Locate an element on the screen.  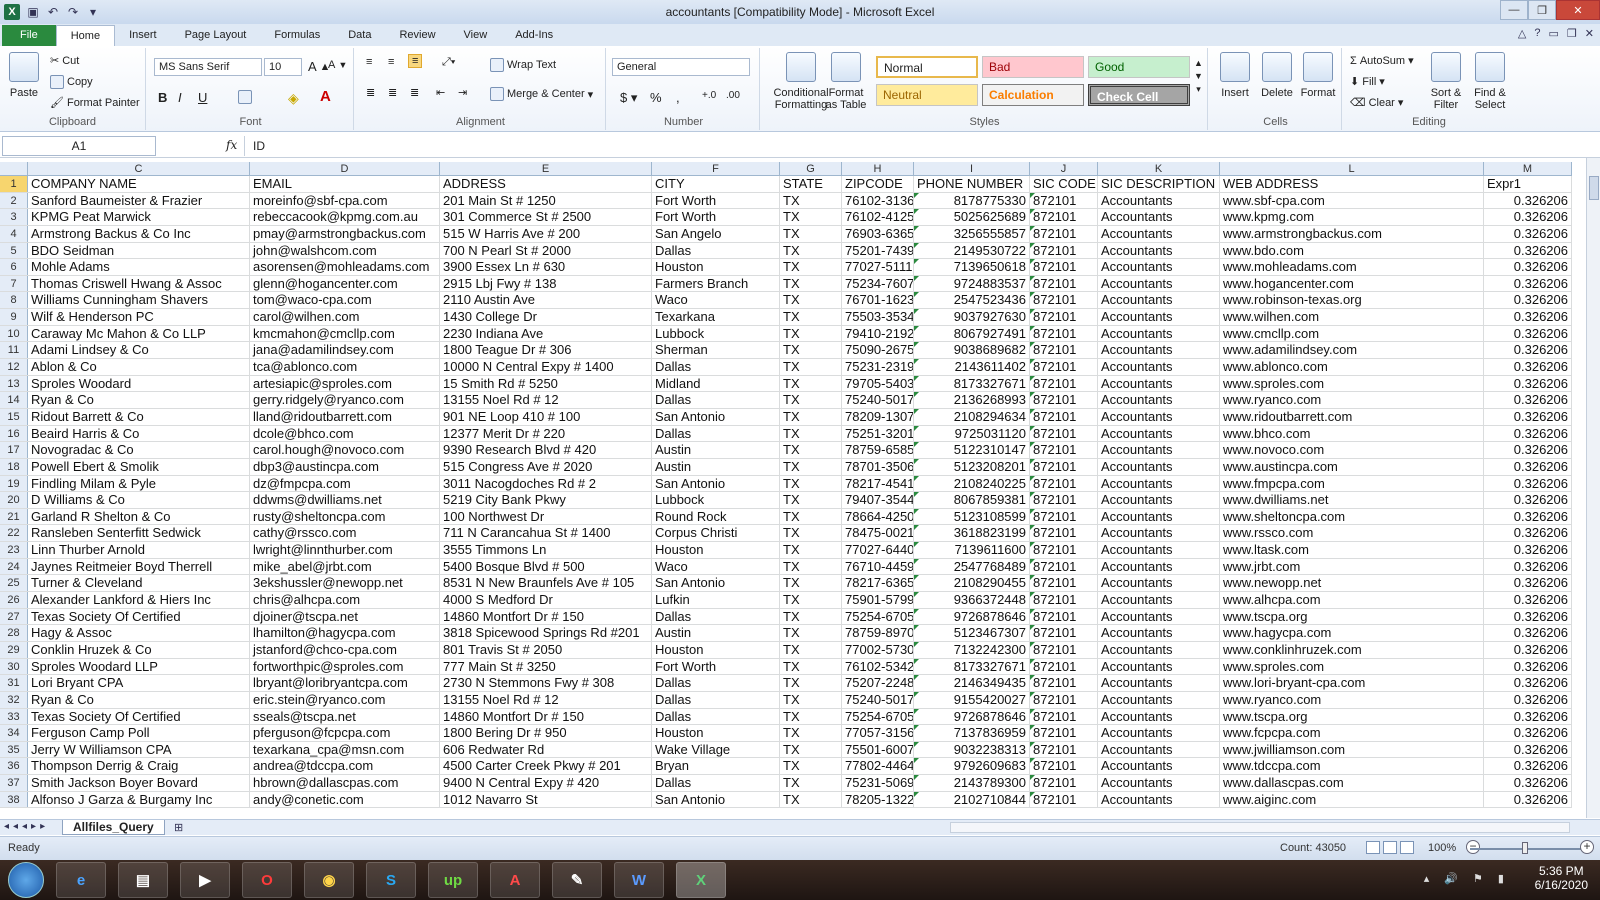
table-cell: 2915 Lbj Fwy # 138 is located at coordinates (546, 283).